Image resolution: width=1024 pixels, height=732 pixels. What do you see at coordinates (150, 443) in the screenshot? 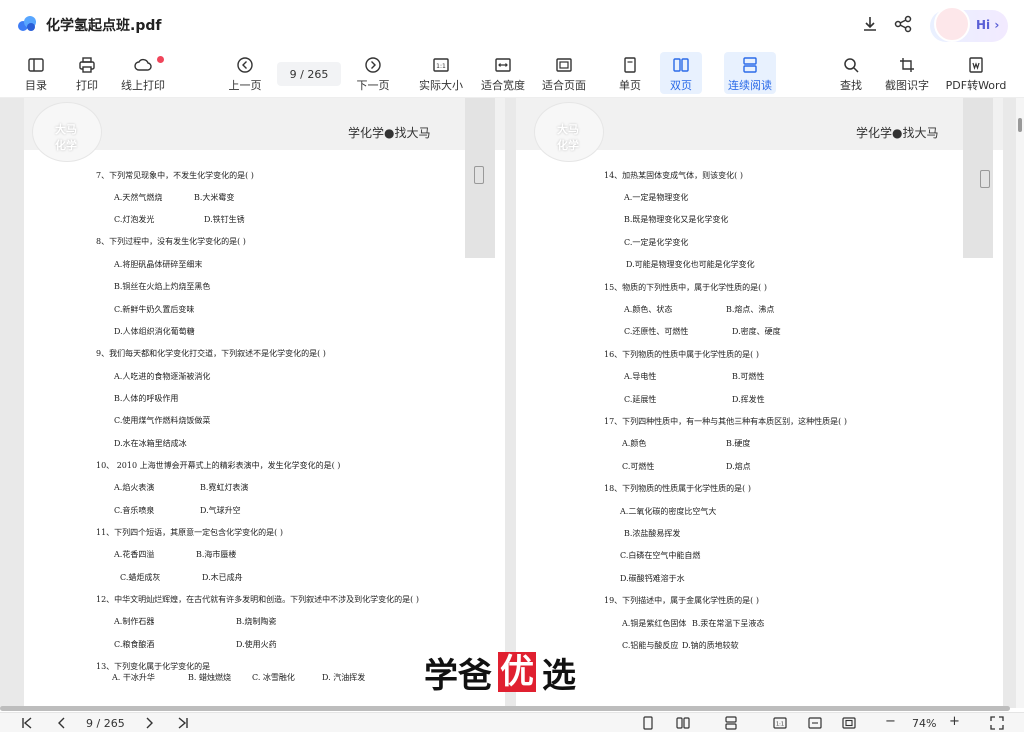
I see `question-option: D.水在冰箱里结成冰` at bounding box center [150, 443].